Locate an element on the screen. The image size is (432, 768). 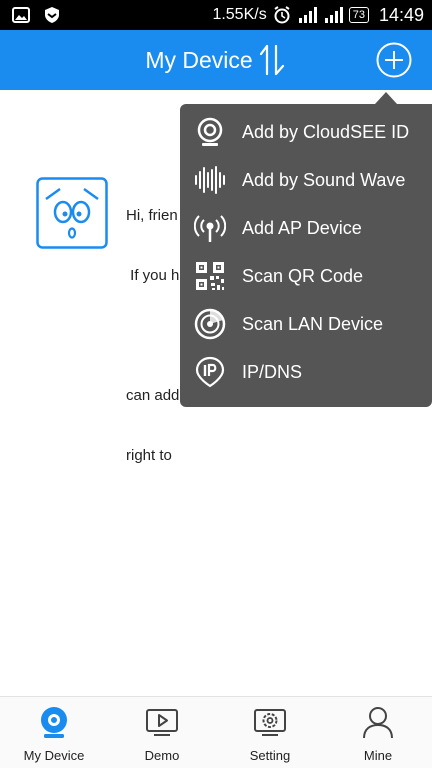
alarm-icon is located at coordinates (282, 15).